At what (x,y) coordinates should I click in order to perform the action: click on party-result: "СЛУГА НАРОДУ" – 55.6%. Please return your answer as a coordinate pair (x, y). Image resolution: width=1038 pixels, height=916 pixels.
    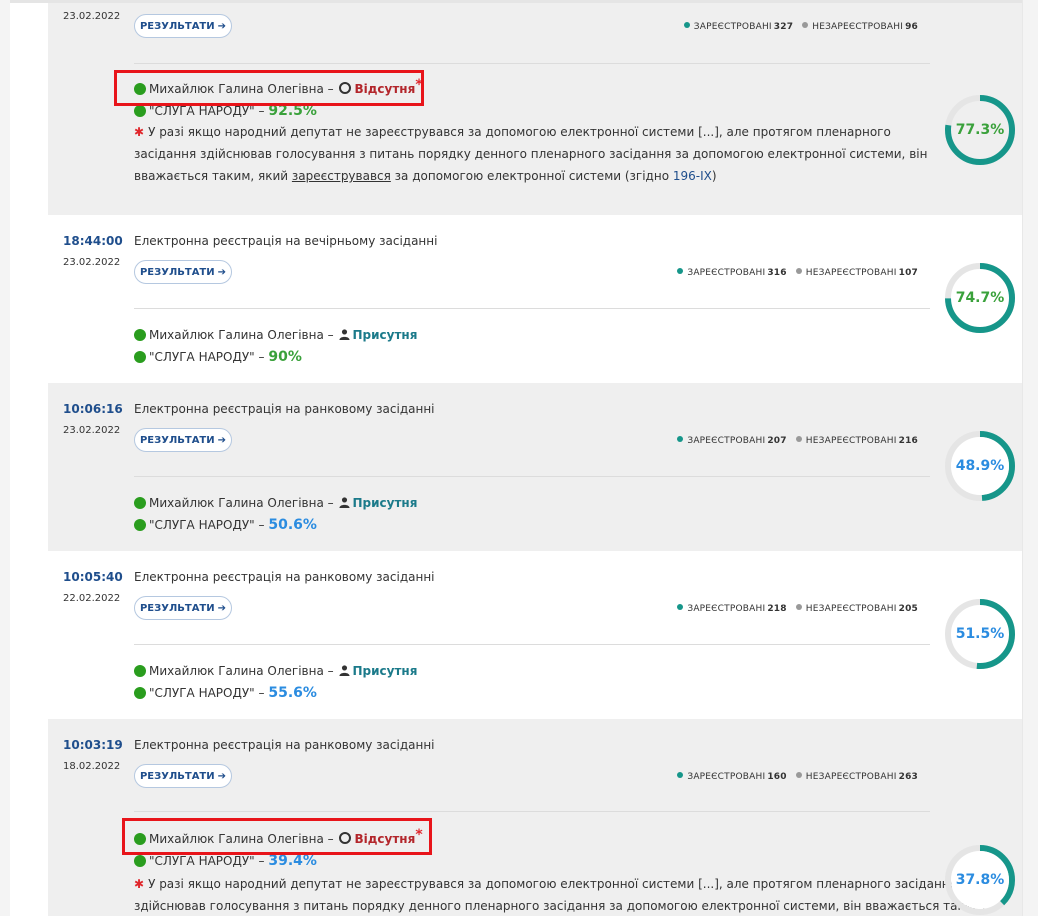
    Looking at the image, I should click on (225, 693).